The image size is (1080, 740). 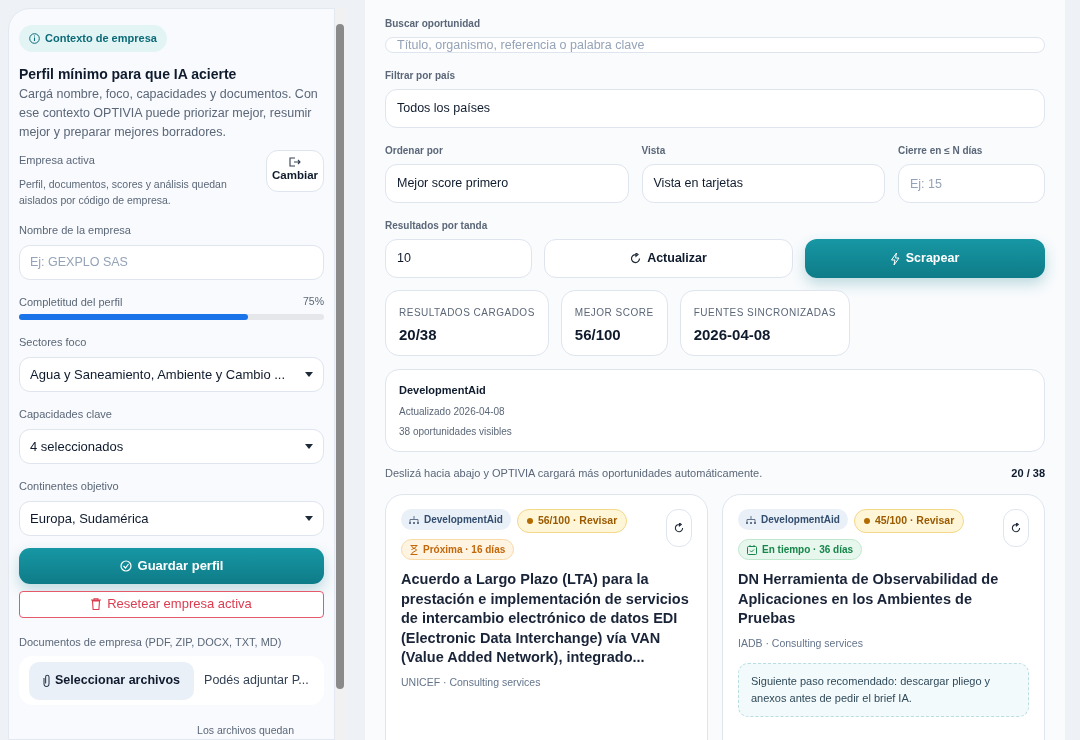 I want to click on source-count: 38 oportunidades visibles, so click(x=456, y=431).